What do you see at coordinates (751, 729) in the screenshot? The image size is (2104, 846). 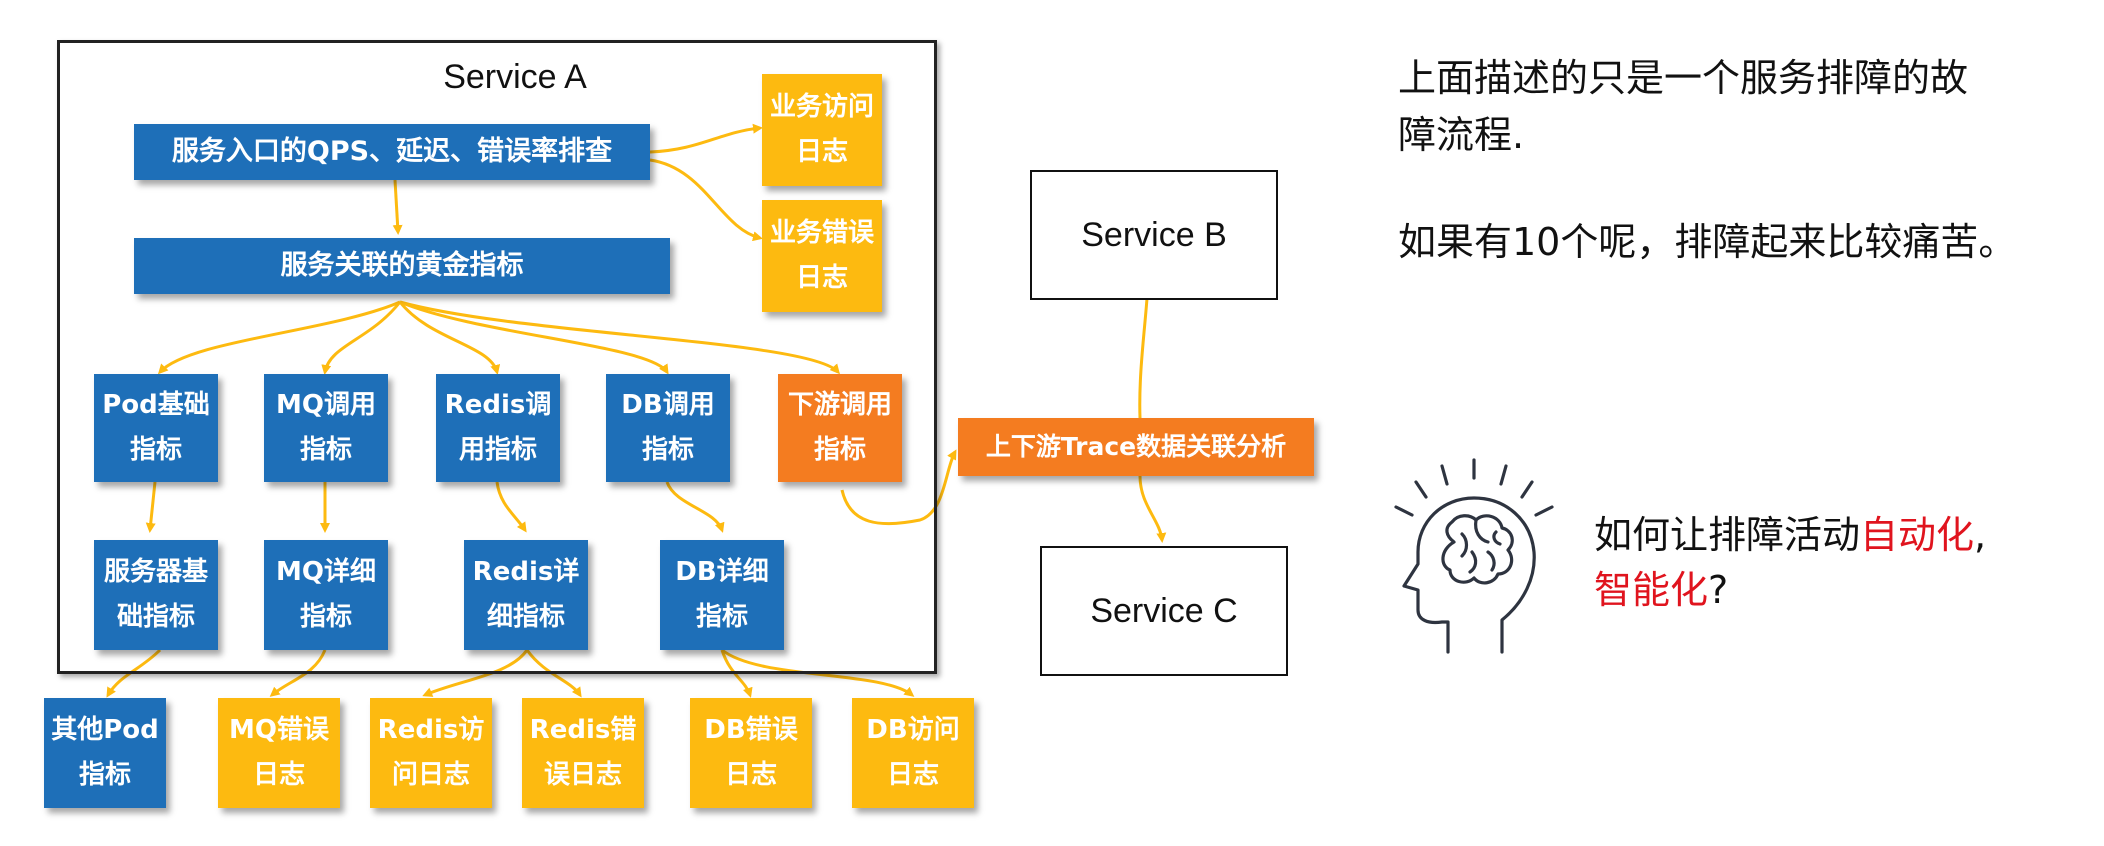 I see `db-error-log-line1: DB错误` at bounding box center [751, 729].